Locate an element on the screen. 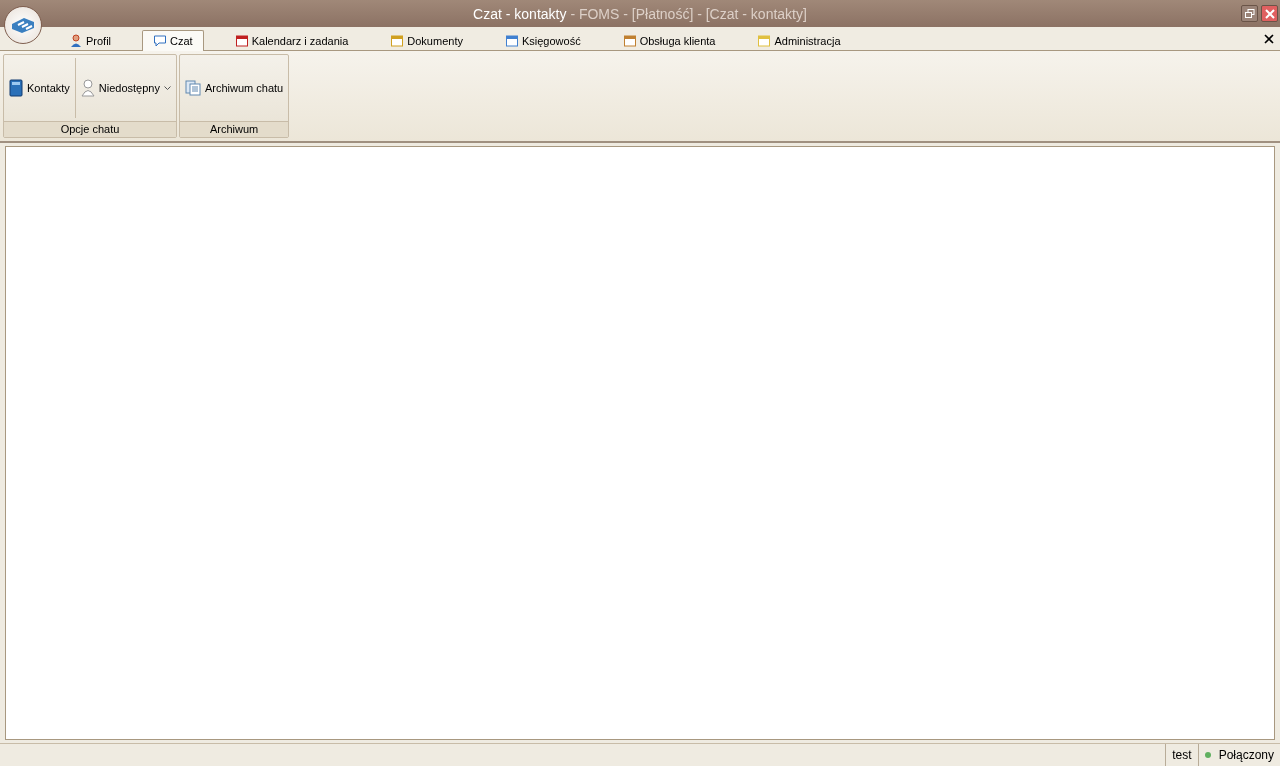  caret-icon is located at coordinates (167, 88).